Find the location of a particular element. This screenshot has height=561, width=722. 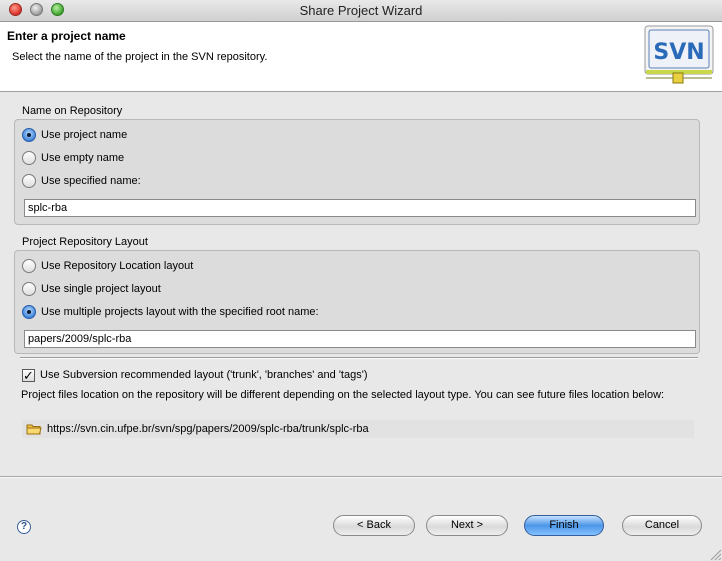

radio-label: Use project name is located at coordinates (84, 135).